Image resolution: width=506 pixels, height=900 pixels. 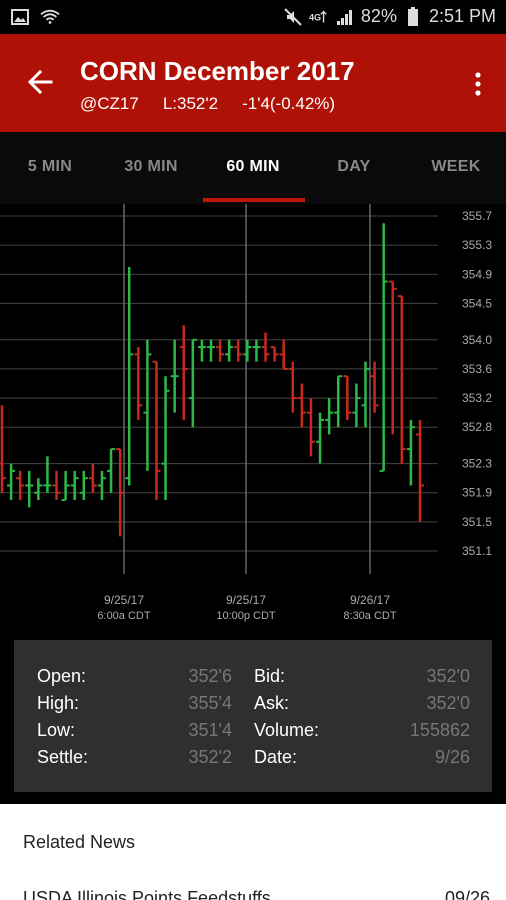 What do you see at coordinates (477, 551) in the screenshot?
I see `y-tick-label: 351.1` at bounding box center [477, 551].